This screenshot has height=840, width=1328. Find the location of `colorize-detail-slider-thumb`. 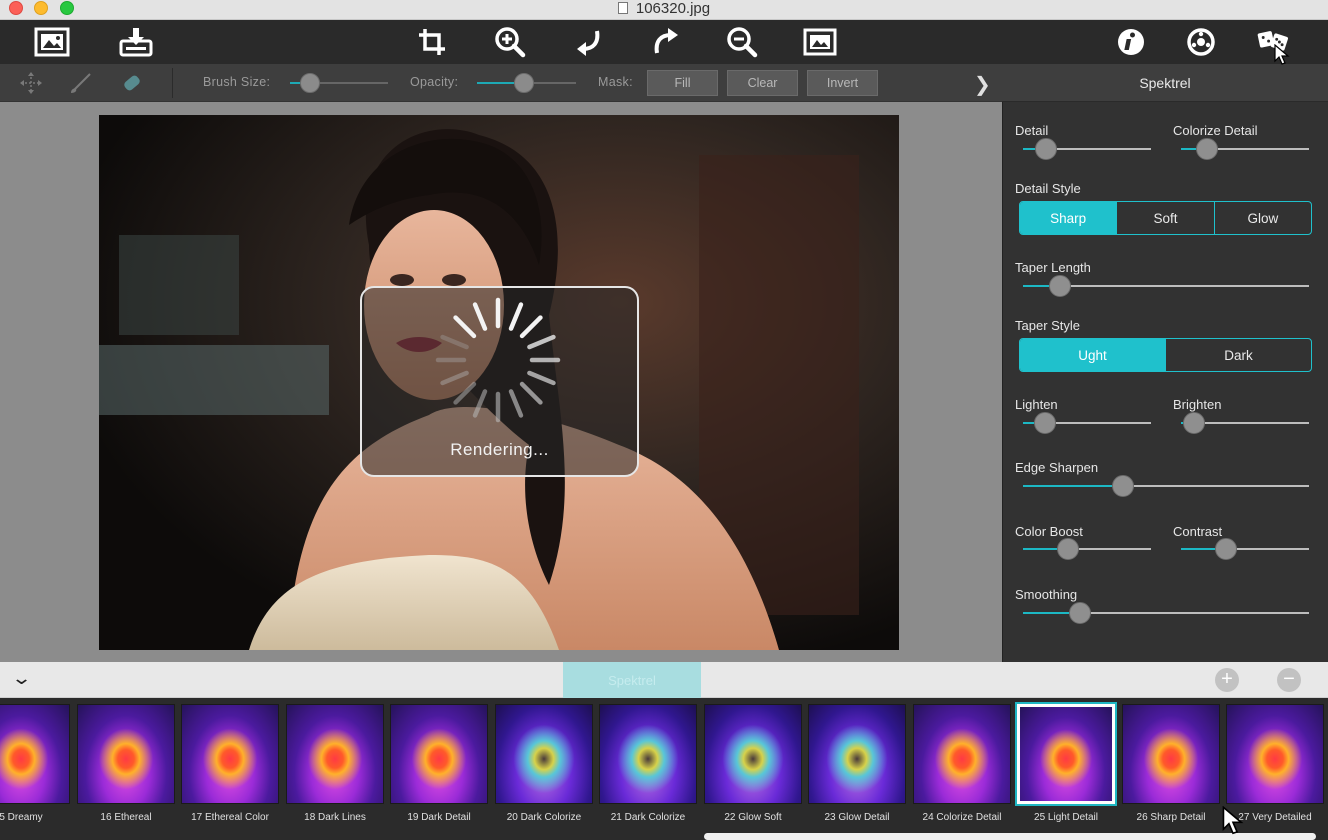

colorize-detail-slider-thumb is located at coordinates (1207, 149).